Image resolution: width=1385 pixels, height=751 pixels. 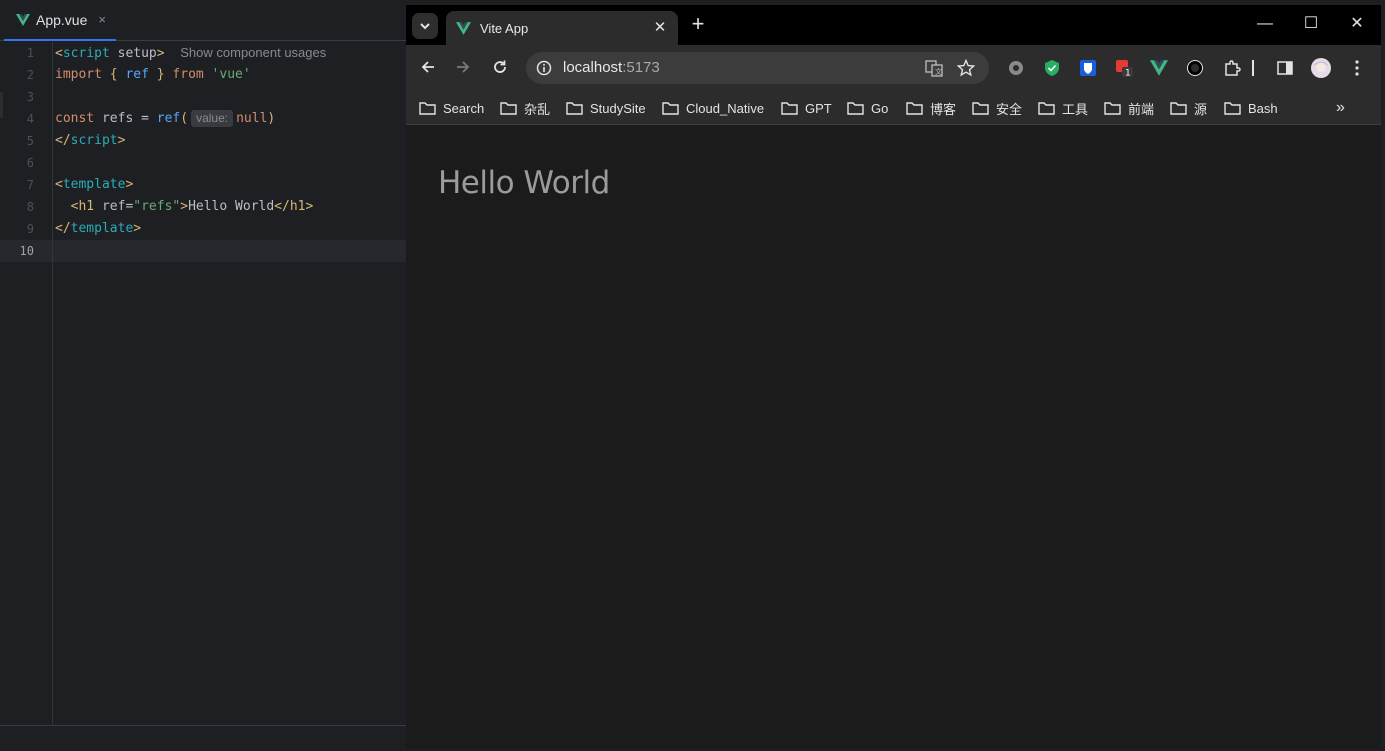 I want to click on code-token: "refs", so click(x=157, y=206).